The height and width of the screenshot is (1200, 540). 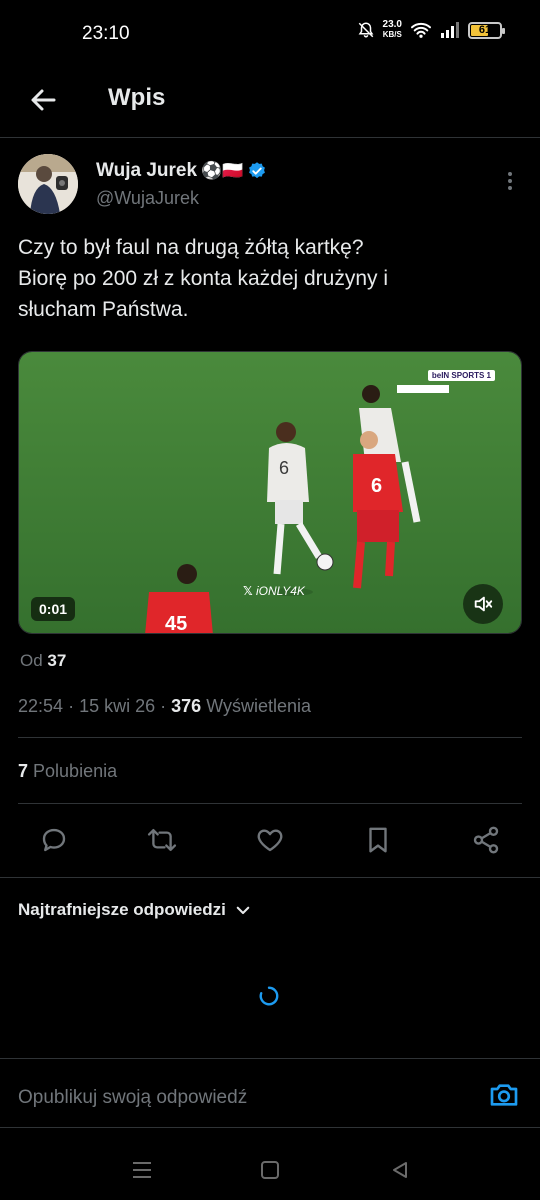 I want to click on triangle-back-icon, so click(x=400, y=1170).